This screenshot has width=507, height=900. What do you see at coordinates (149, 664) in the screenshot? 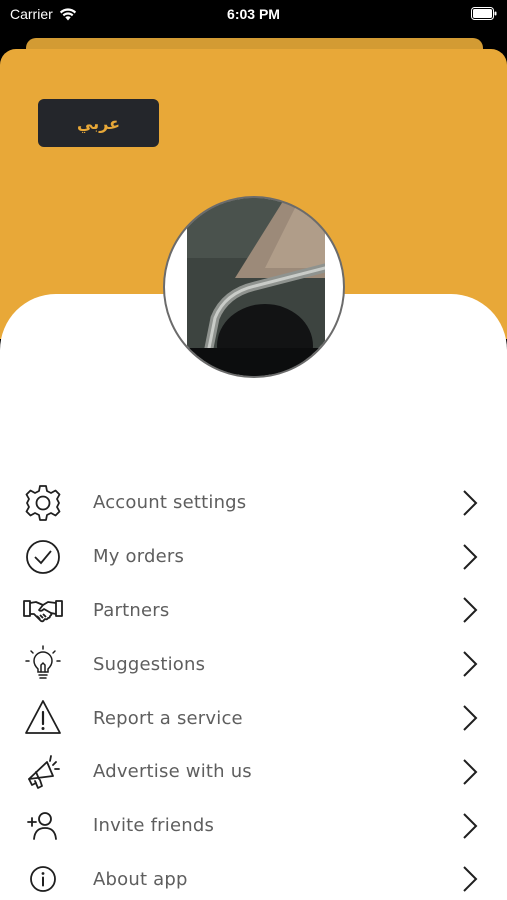
I see `menu-label-suggestions: Suggestions` at bounding box center [149, 664].